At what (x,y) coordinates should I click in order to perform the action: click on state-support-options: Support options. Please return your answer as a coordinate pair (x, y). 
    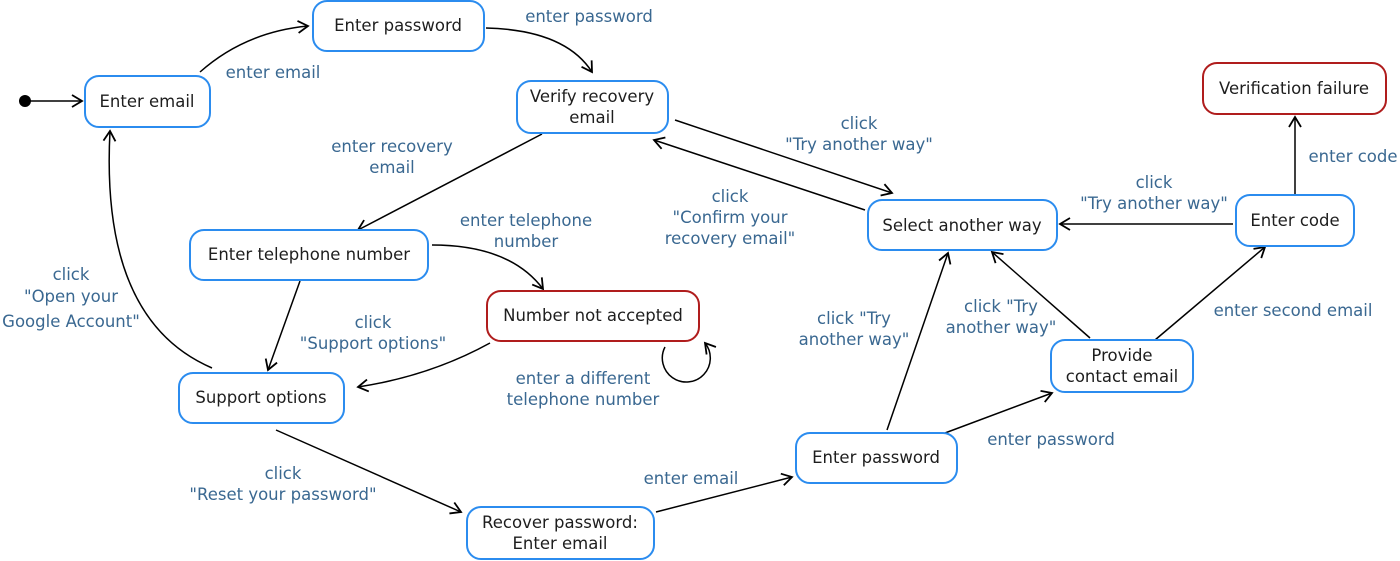
    Looking at the image, I should click on (261, 398).